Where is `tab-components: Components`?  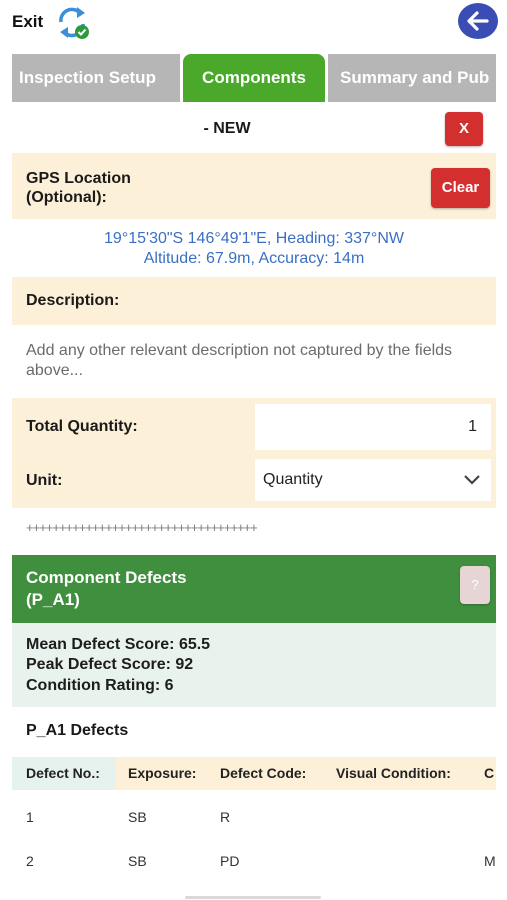 tab-components: Components is located at coordinates (254, 78).